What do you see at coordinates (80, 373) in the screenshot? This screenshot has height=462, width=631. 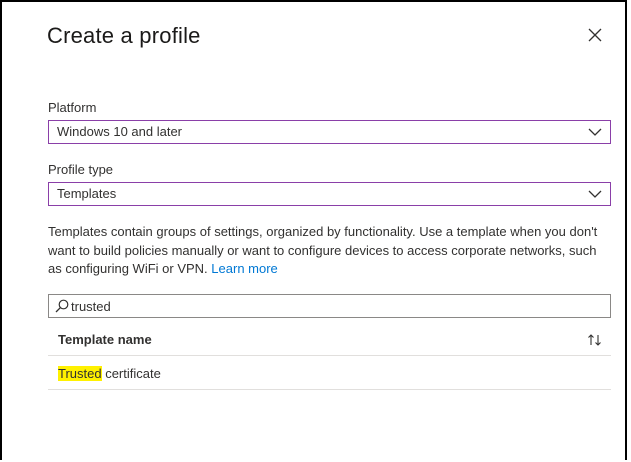 I see `search-match-highlight: Trusted` at bounding box center [80, 373].